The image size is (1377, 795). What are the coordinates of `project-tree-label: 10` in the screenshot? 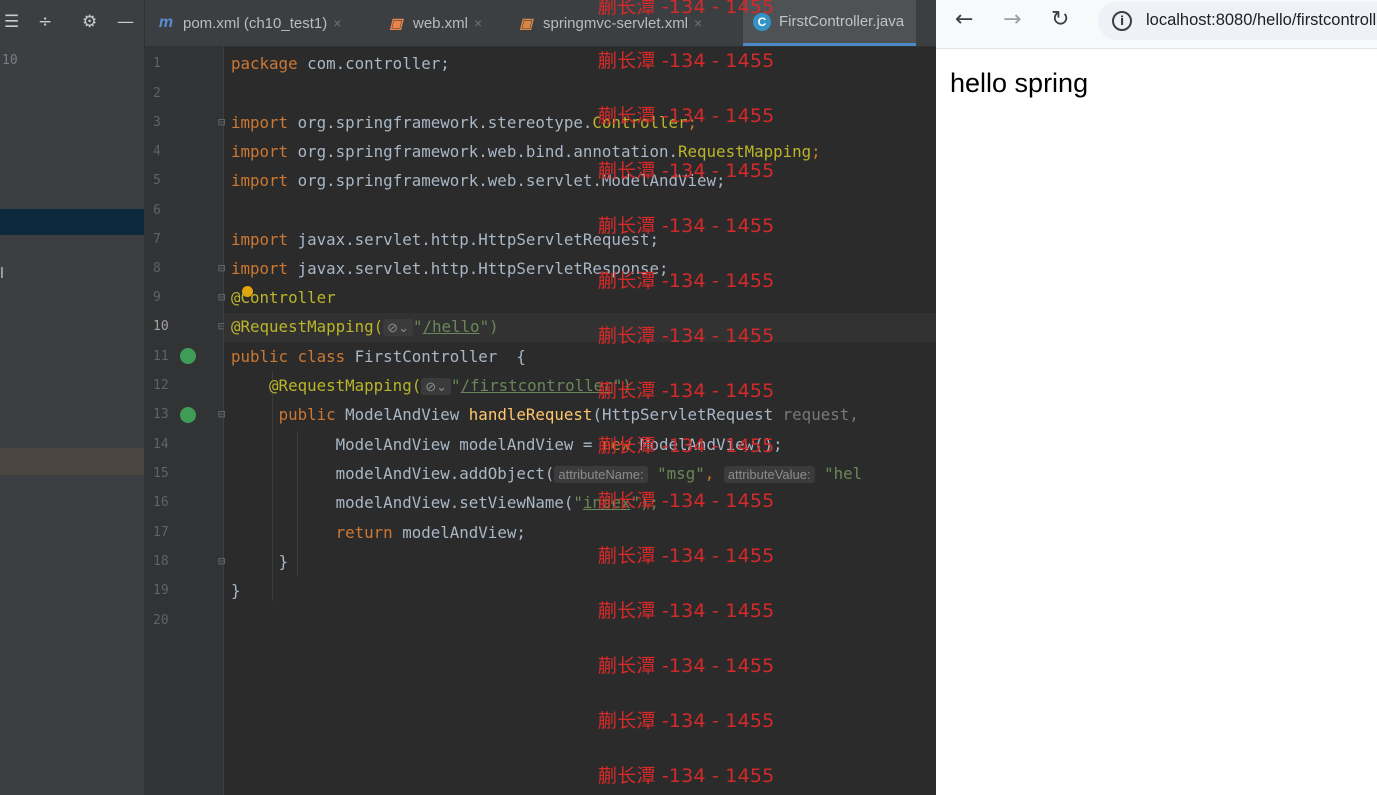 It's located at (10, 60).